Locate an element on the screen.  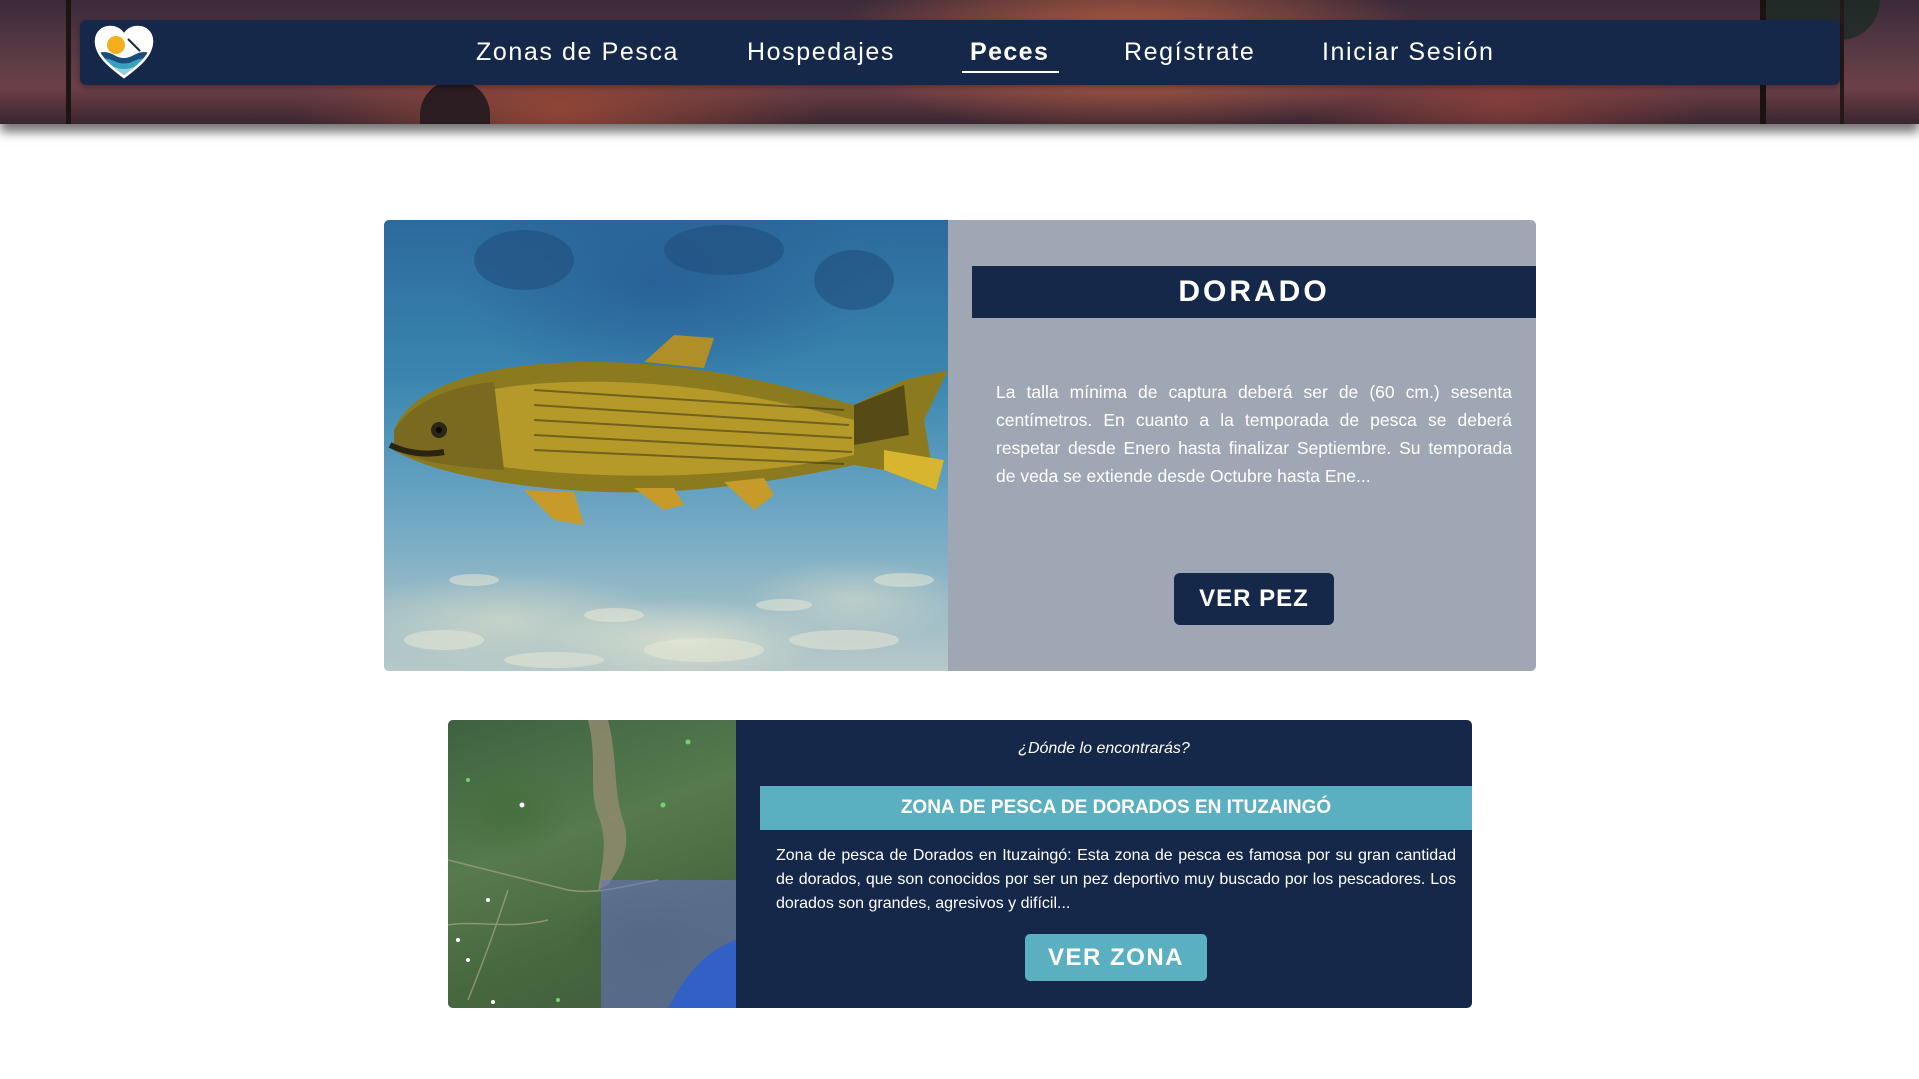
nav-hospedajes: Hospedajes is located at coordinates (821, 52).